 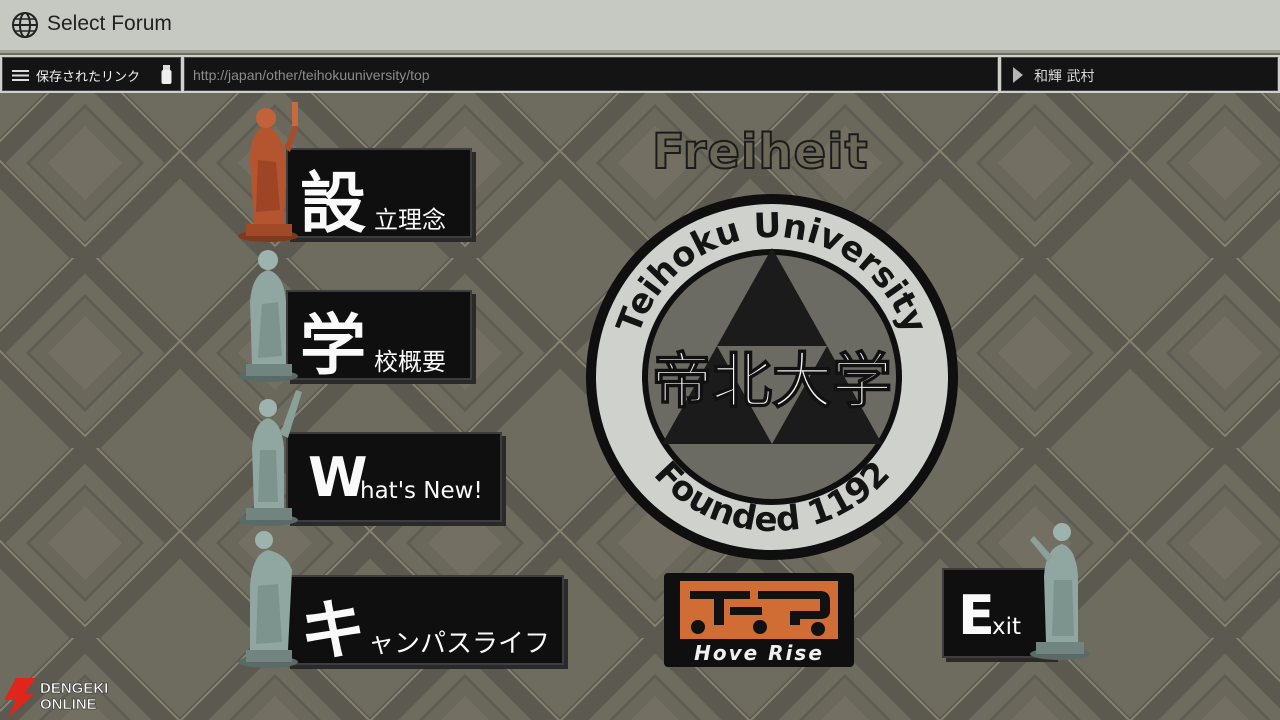 What do you see at coordinates (760, 152) in the screenshot?
I see `freiheit-heading: Freiheit` at bounding box center [760, 152].